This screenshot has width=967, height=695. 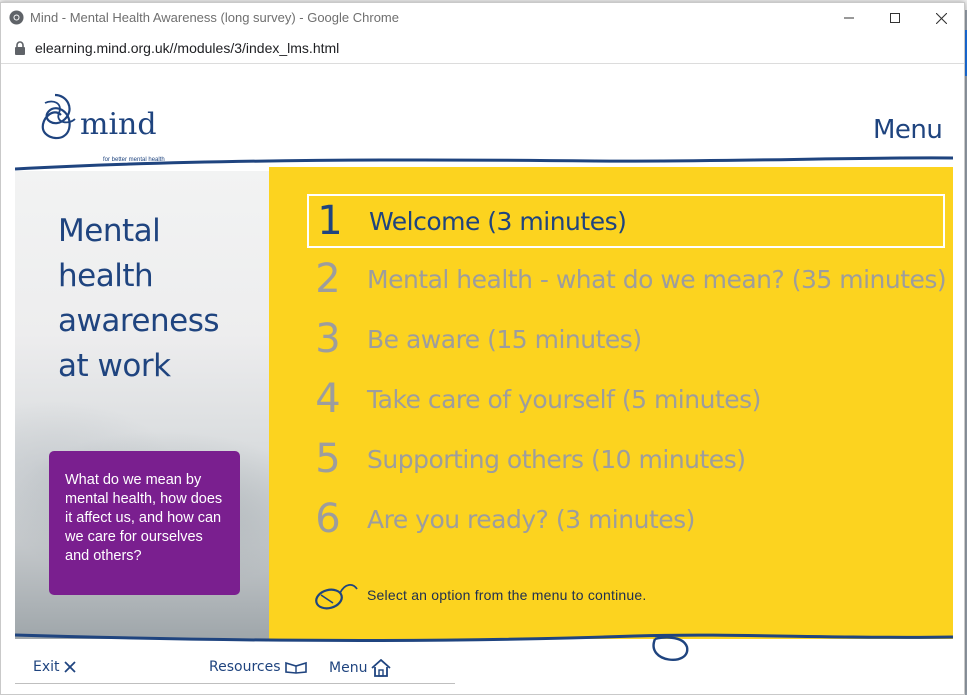 What do you see at coordinates (564, 399) in the screenshot?
I see `module-label: Take care of yourself (5 minutes)` at bounding box center [564, 399].